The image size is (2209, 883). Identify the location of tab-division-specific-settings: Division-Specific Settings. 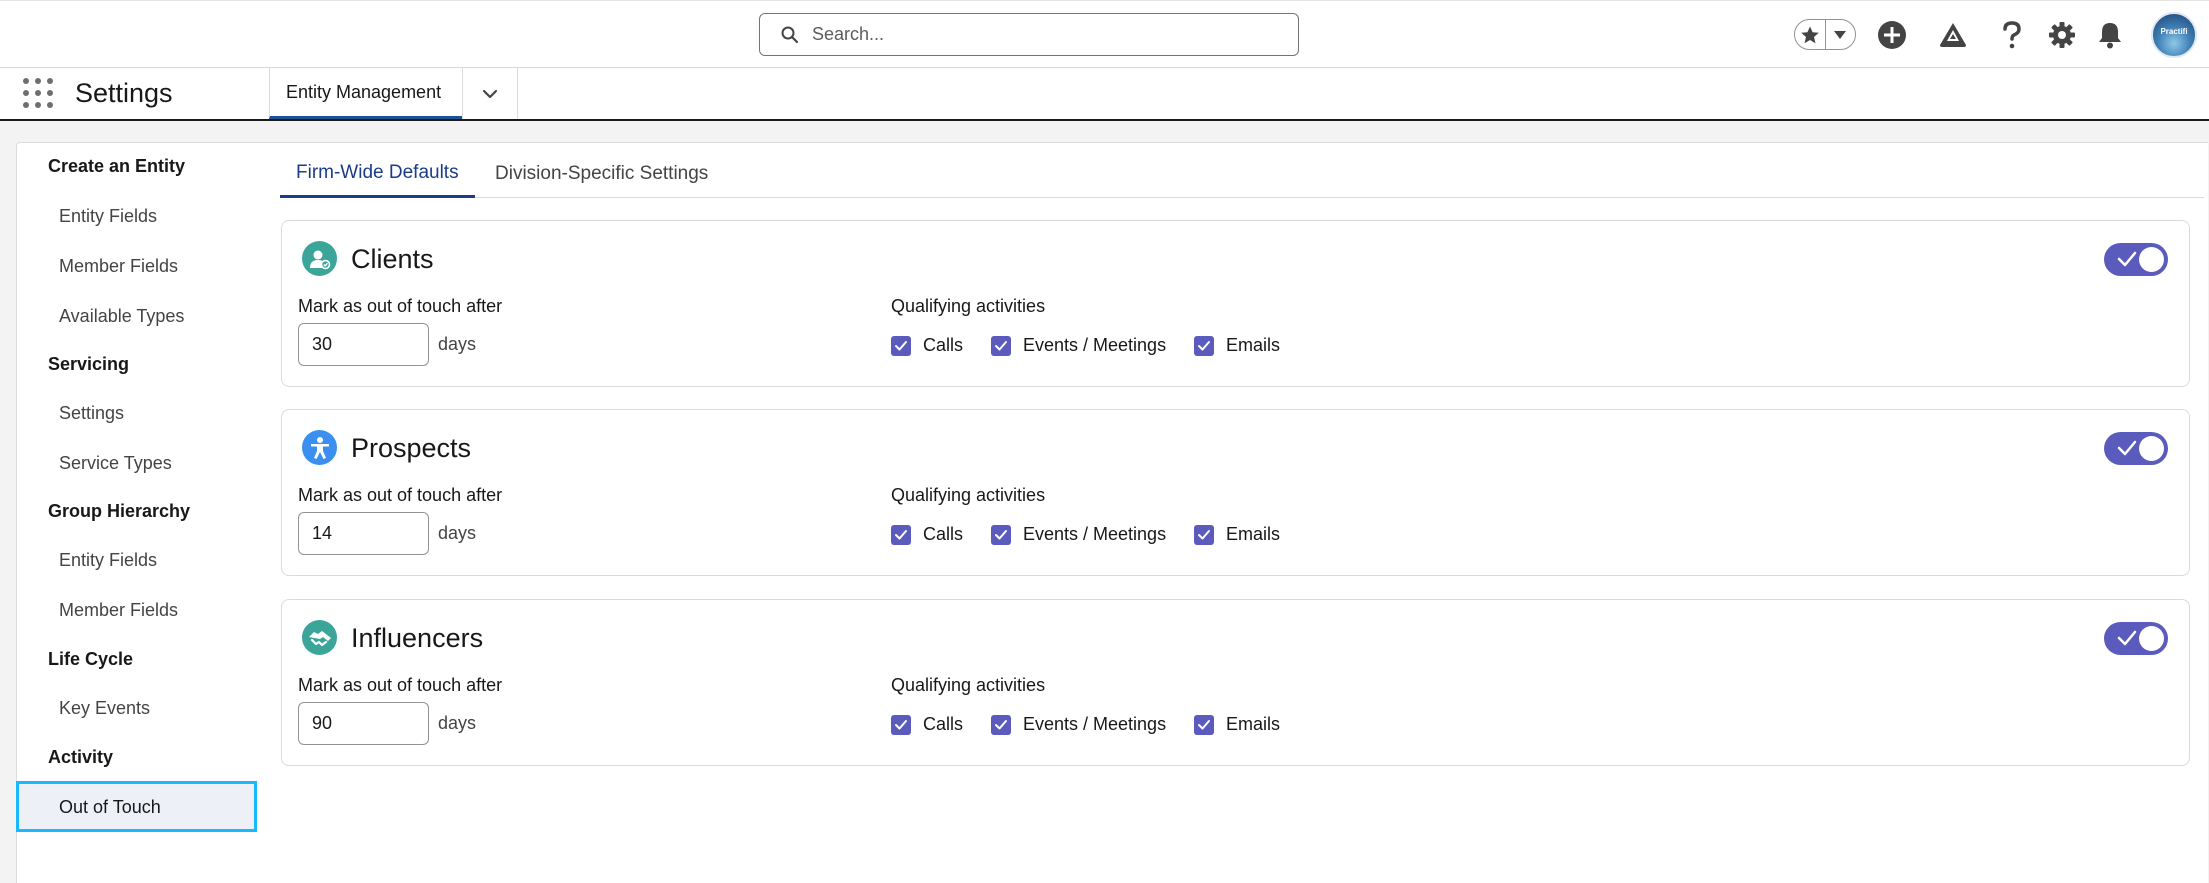
(601, 174).